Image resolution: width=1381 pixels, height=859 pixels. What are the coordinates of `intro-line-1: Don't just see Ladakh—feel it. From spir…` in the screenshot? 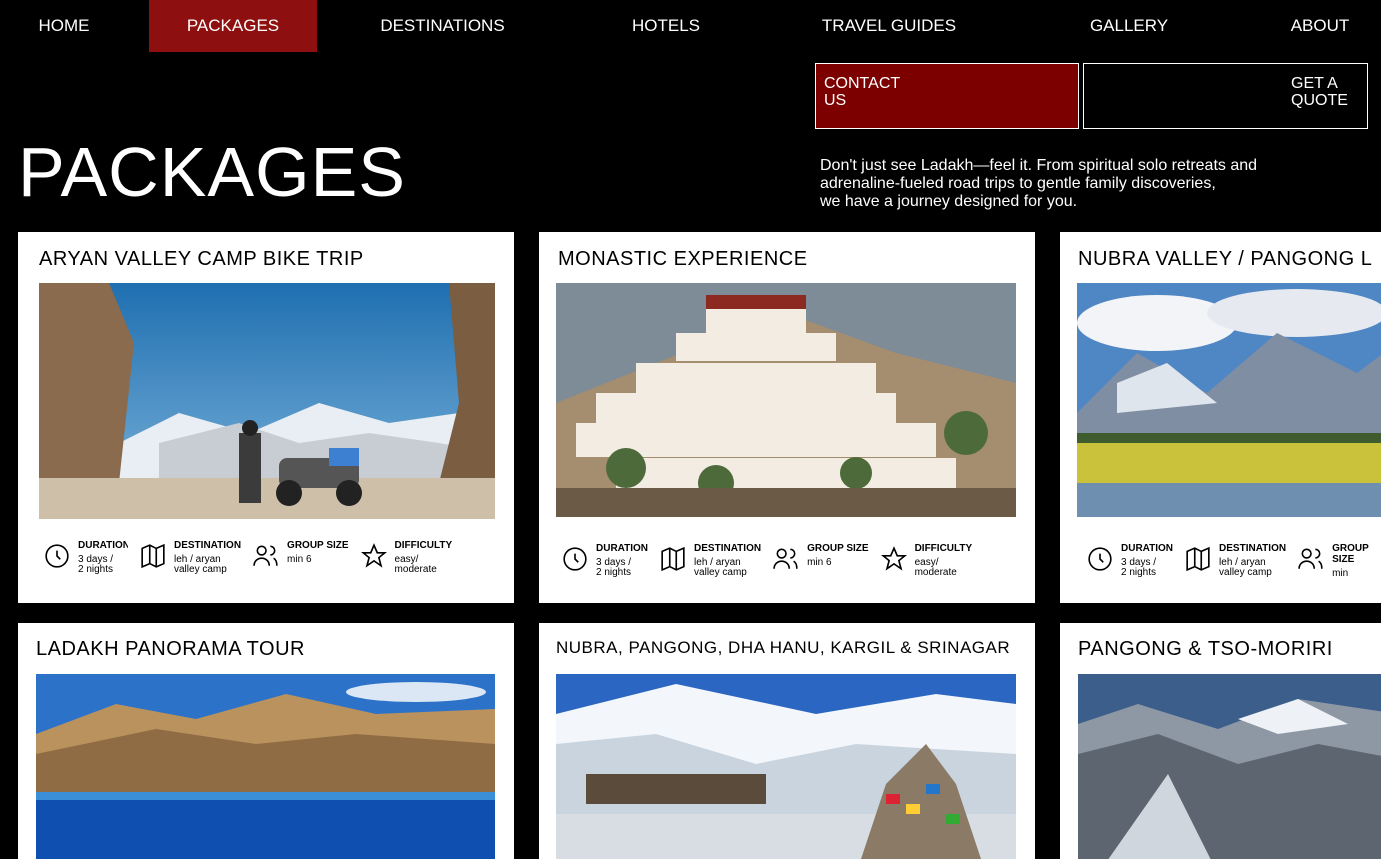 It's located at (1039, 165).